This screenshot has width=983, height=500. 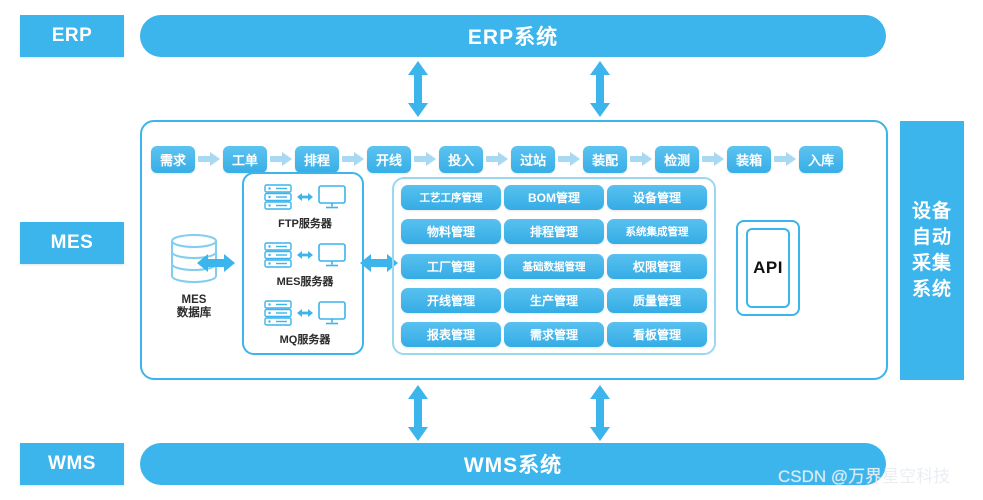 I want to click on tier-label-erp: ERP, so click(x=72, y=36).